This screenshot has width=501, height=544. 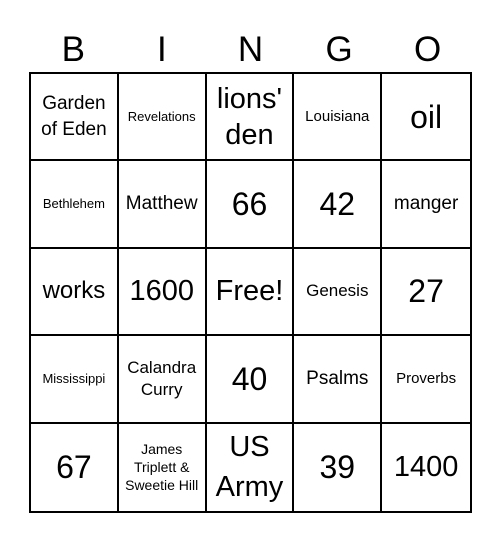 I want to click on cell-text: 1400, so click(x=426, y=467).